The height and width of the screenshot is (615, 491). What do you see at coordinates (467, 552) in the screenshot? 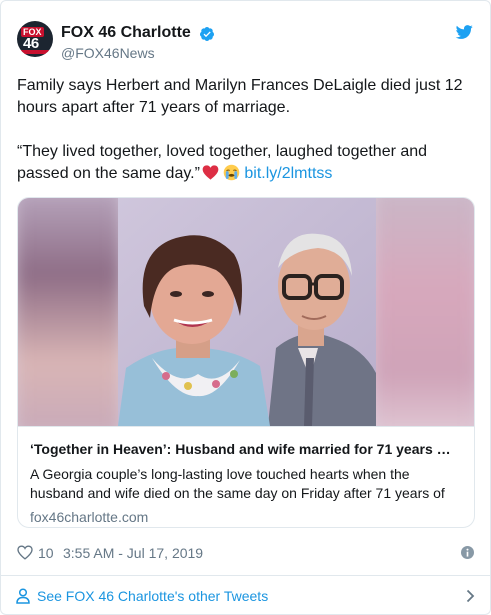
I see `info-icon` at bounding box center [467, 552].